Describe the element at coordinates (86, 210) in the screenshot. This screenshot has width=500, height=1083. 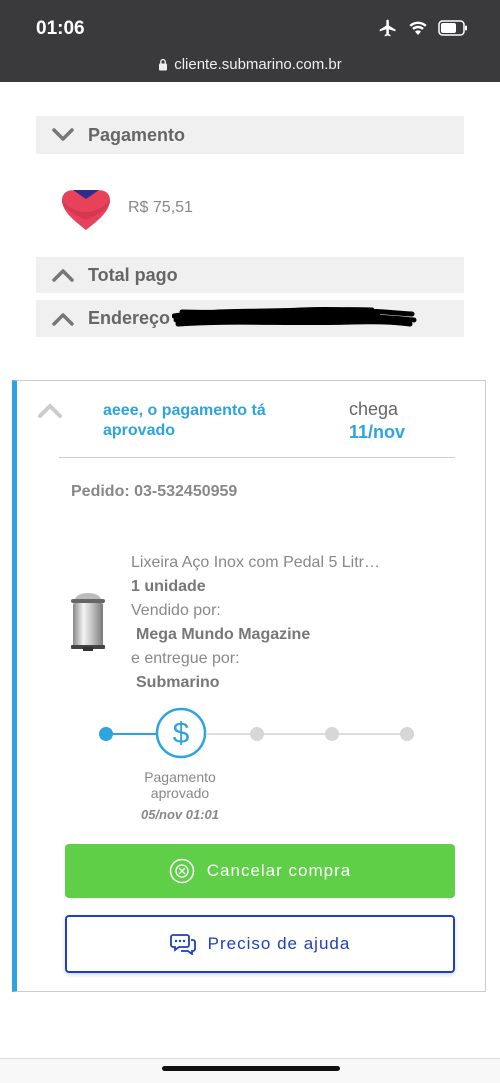
I see `payment-method-icon` at that location.